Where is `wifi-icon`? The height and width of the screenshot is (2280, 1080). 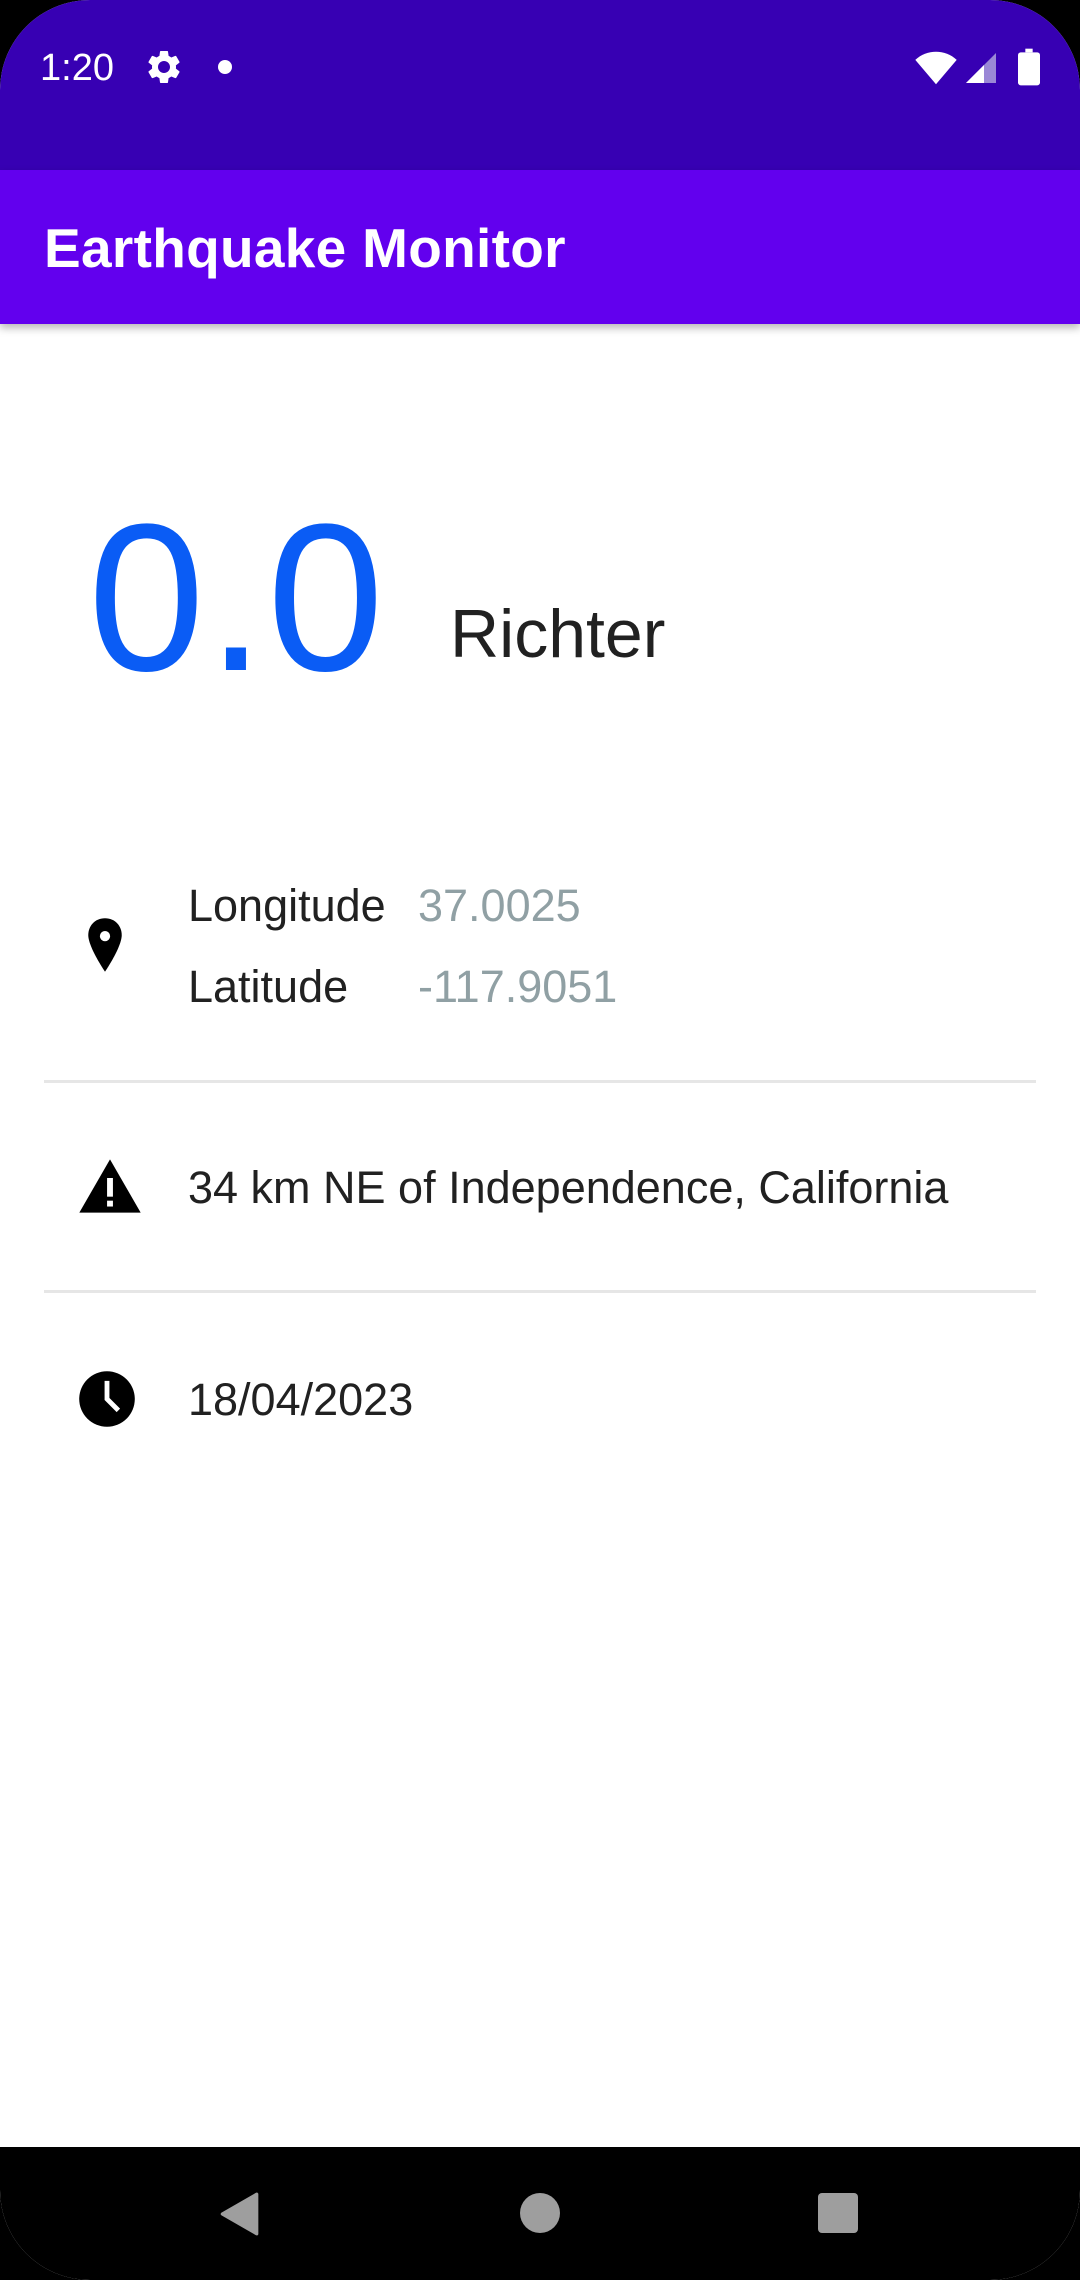 wifi-icon is located at coordinates (936, 68).